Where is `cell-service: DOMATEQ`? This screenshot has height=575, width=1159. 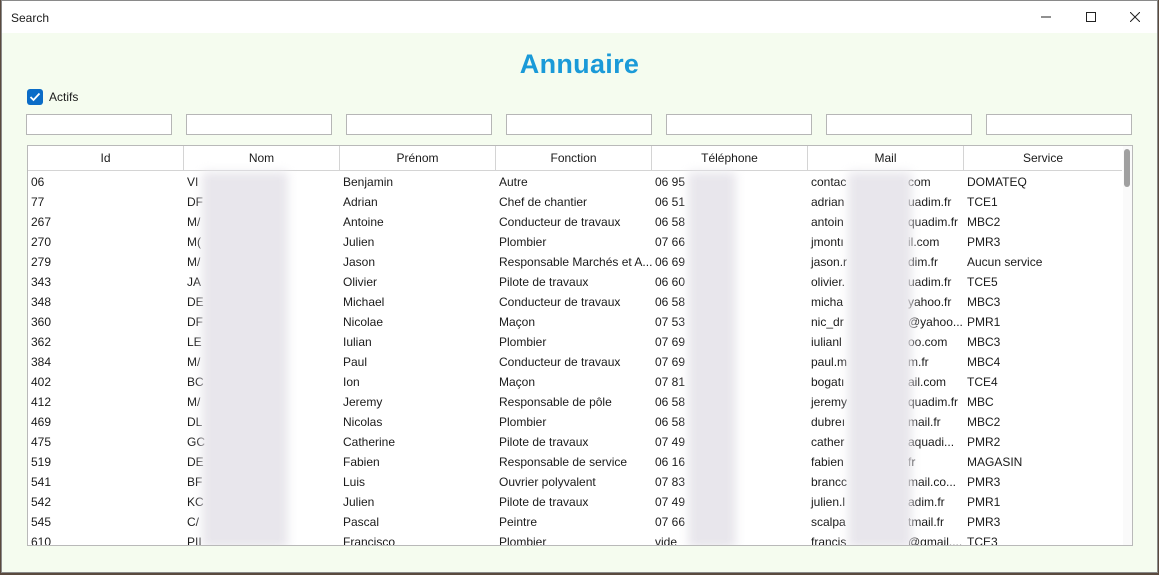
cell-service: DOMATEQ is located at coordinates (997, 182).